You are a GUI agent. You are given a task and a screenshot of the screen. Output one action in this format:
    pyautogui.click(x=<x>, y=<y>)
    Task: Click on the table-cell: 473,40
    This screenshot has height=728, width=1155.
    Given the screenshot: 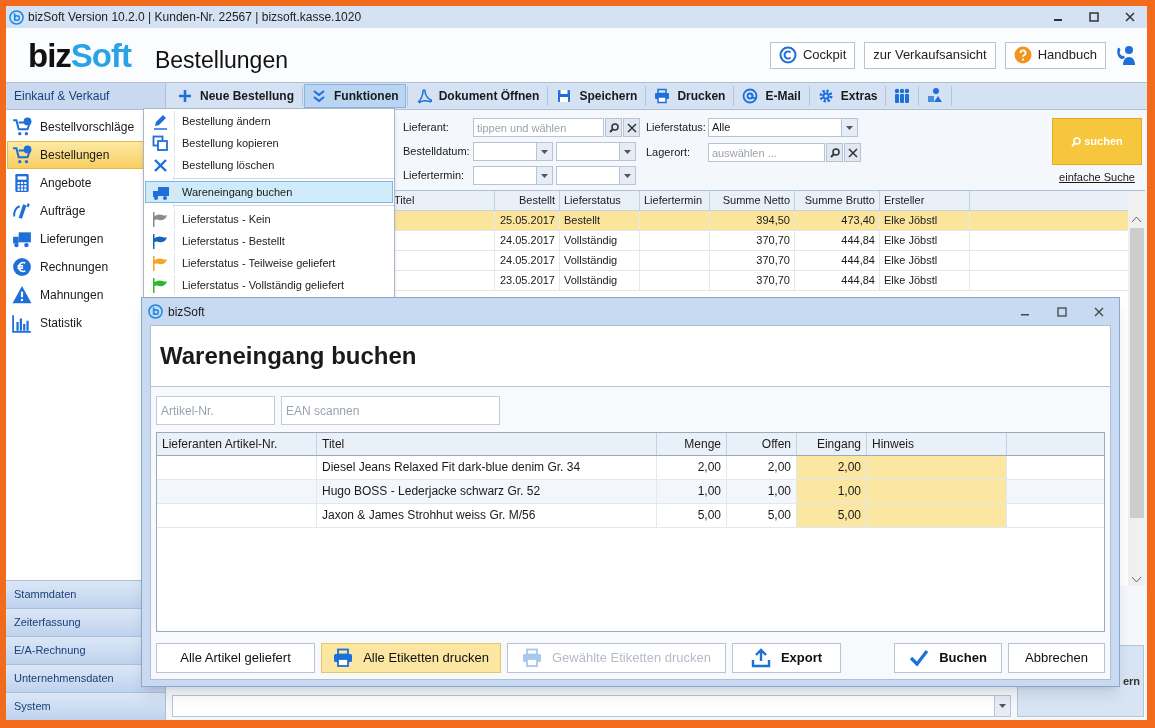 What is the action you would take?
    pyautogui.click(x=837, y=220)
    